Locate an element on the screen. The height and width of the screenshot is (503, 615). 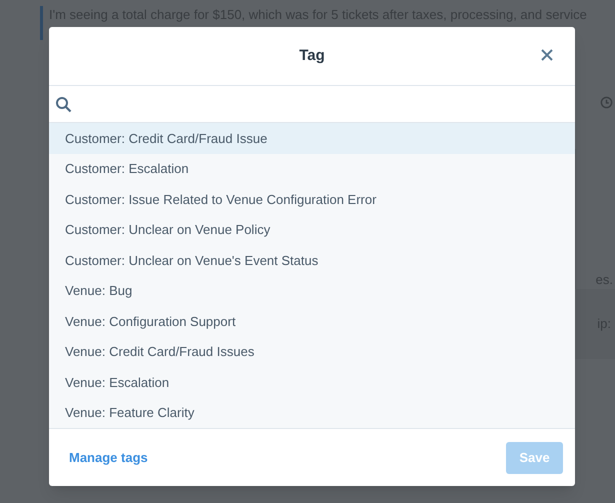
tag-option: Customer: Credit Card/Fraud Issue is located at coordinates (312, 138).